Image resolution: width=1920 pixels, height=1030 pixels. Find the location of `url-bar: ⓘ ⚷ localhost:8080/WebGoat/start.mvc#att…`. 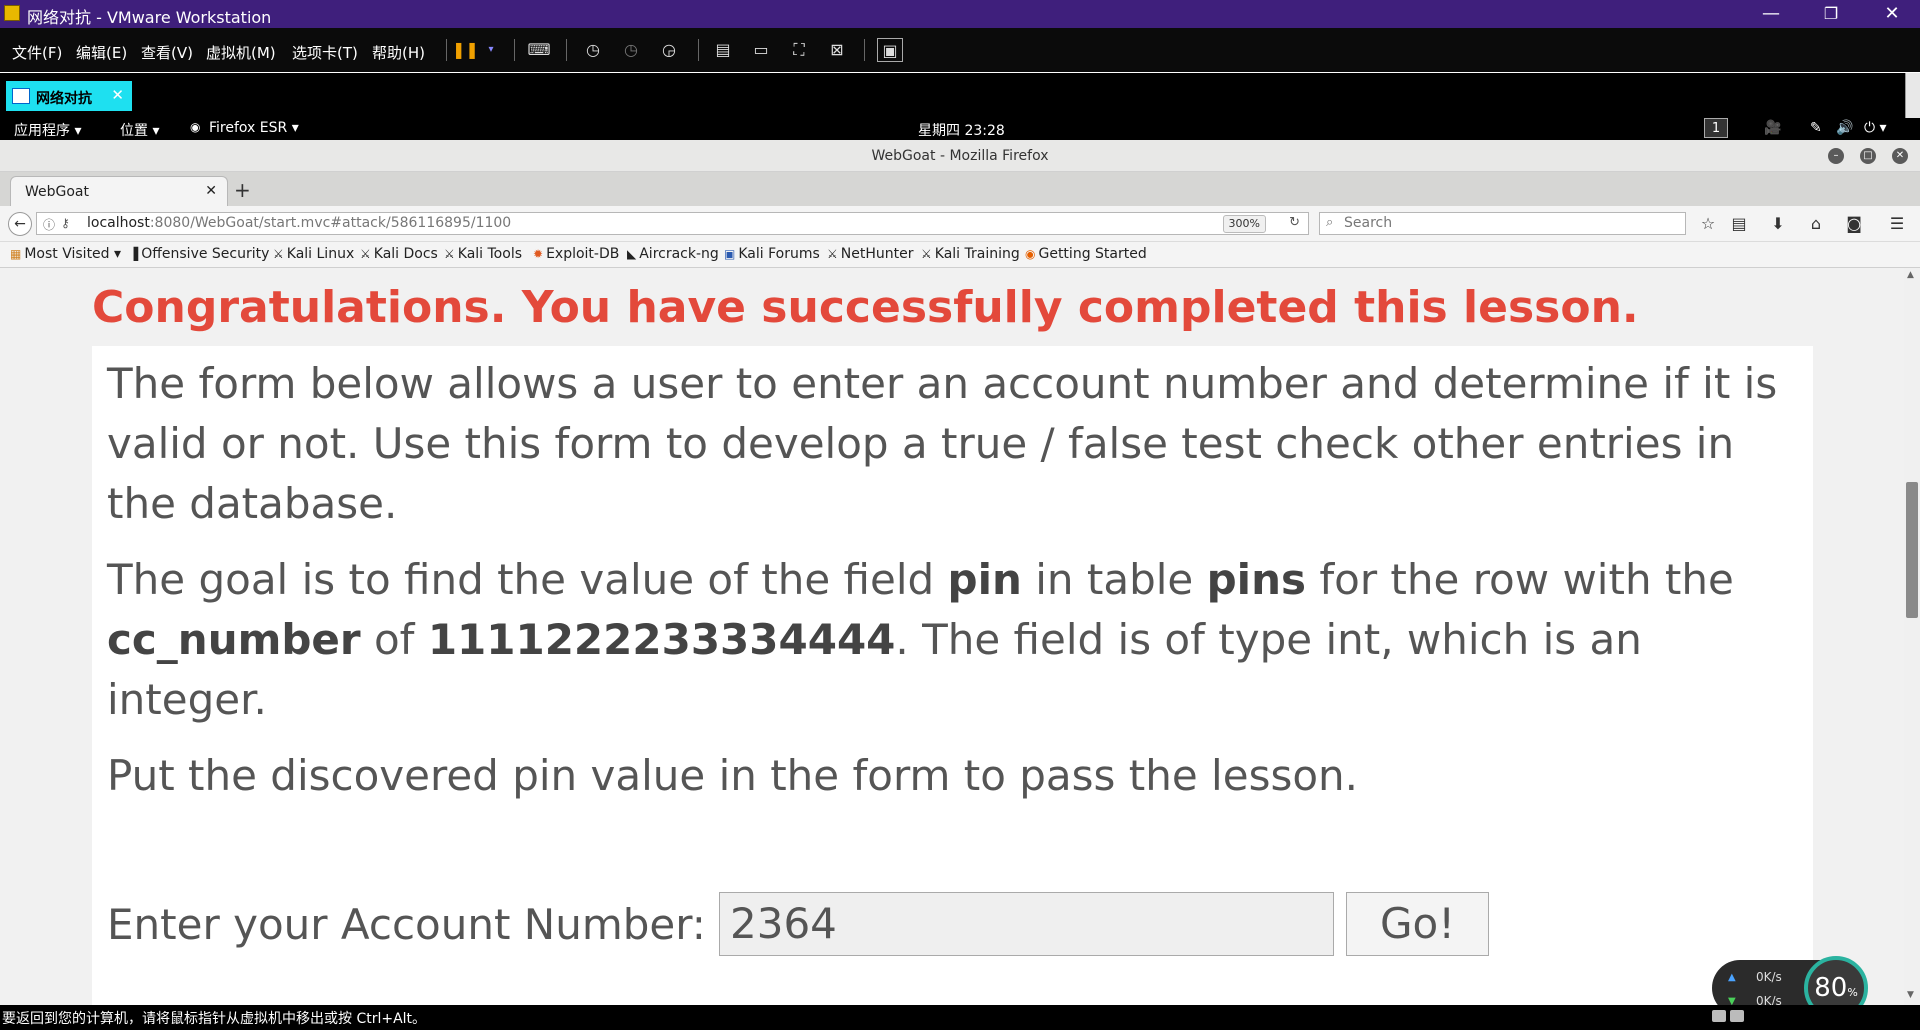

url-bar: ⓘ ⚷ localhost:8080/WebGoat/start.mvc#att… is located at coordinates (672, 223).